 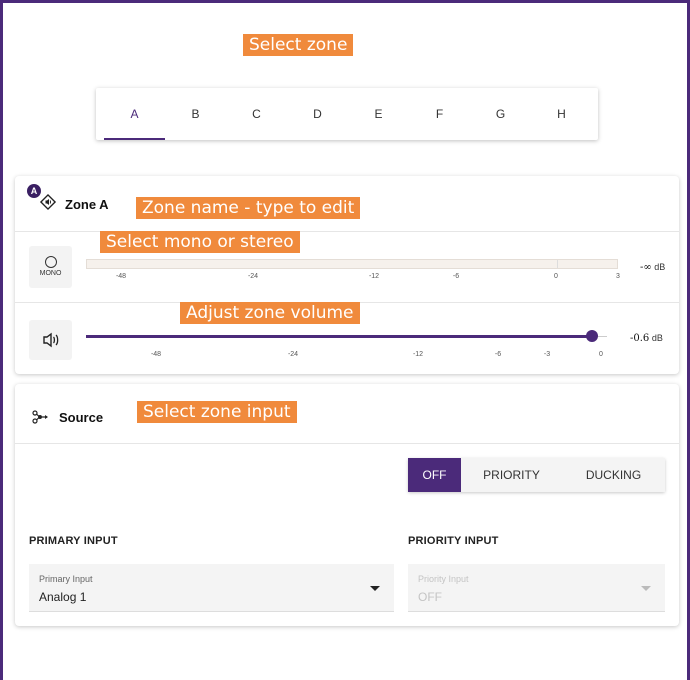 What do you see at coordinates (50, 273) in the screenshot?
I see `mono-label: MONO` at bounding box center [50, 273].